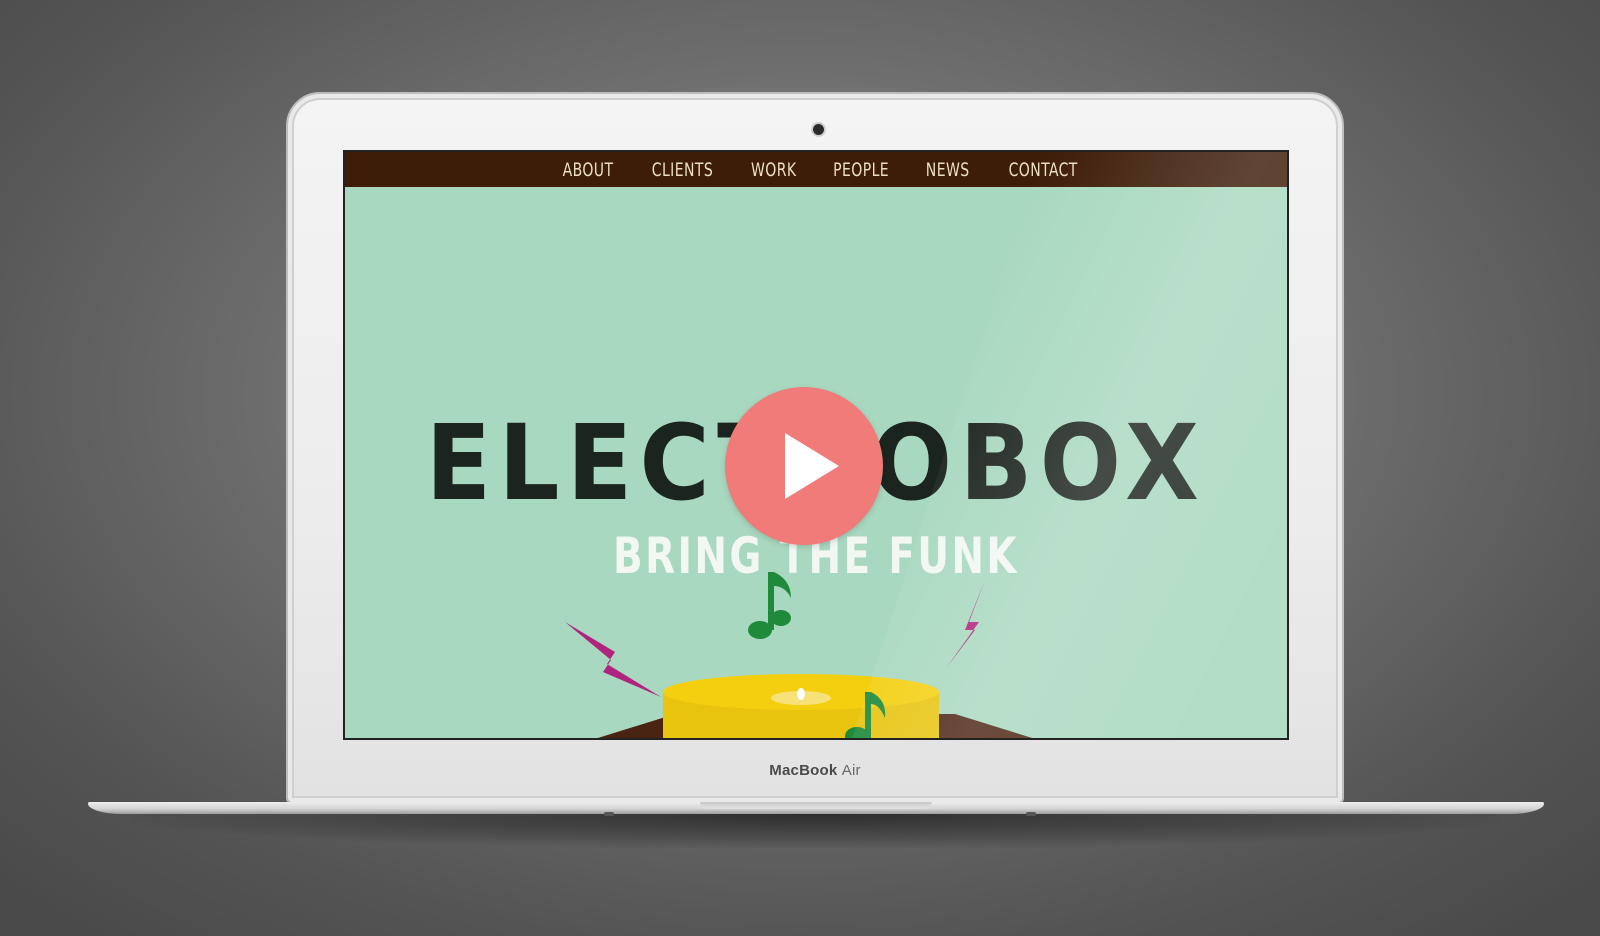  I want to click on play-icon, so click(812, 466).